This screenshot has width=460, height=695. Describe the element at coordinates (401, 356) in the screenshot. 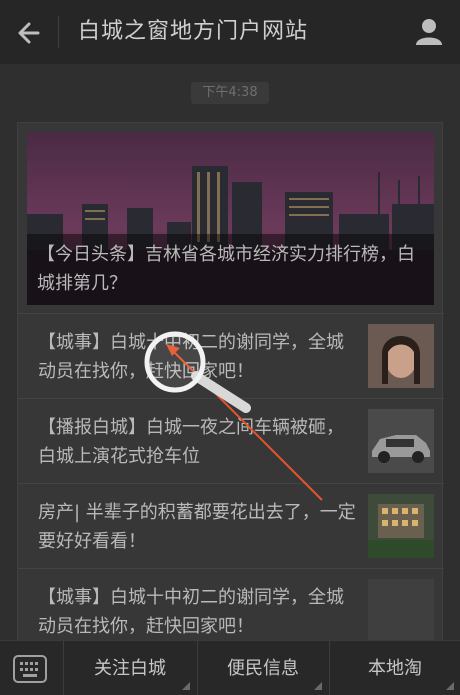

I see `portrait-photo` at that location.